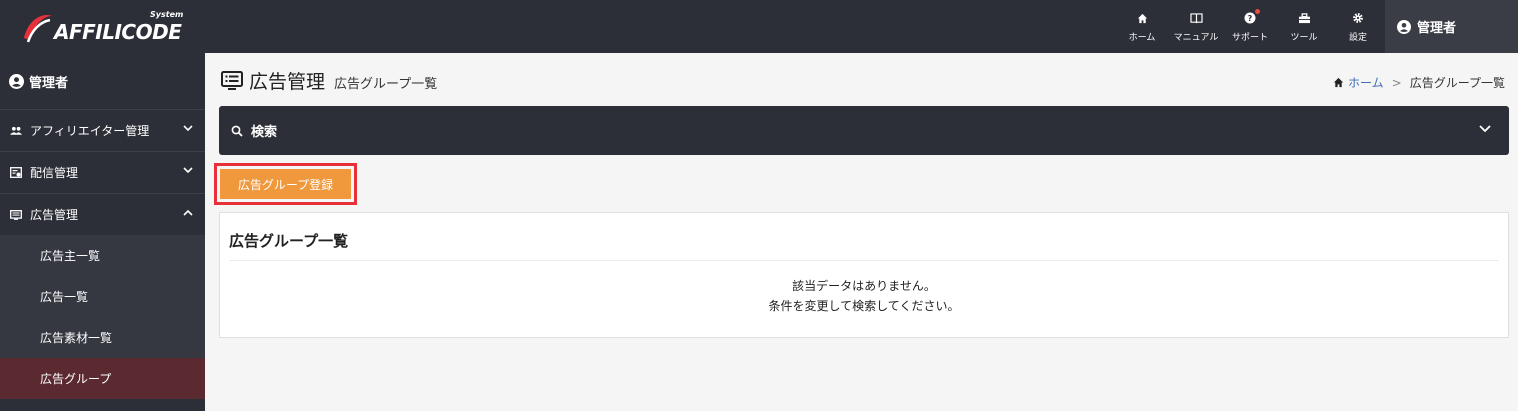 This screenshot has height=411, width=1518. What do you see at coordinates (232, 80) in the screenshot?
I see `ad-monitor-icon` at bounding box center [232, 80].